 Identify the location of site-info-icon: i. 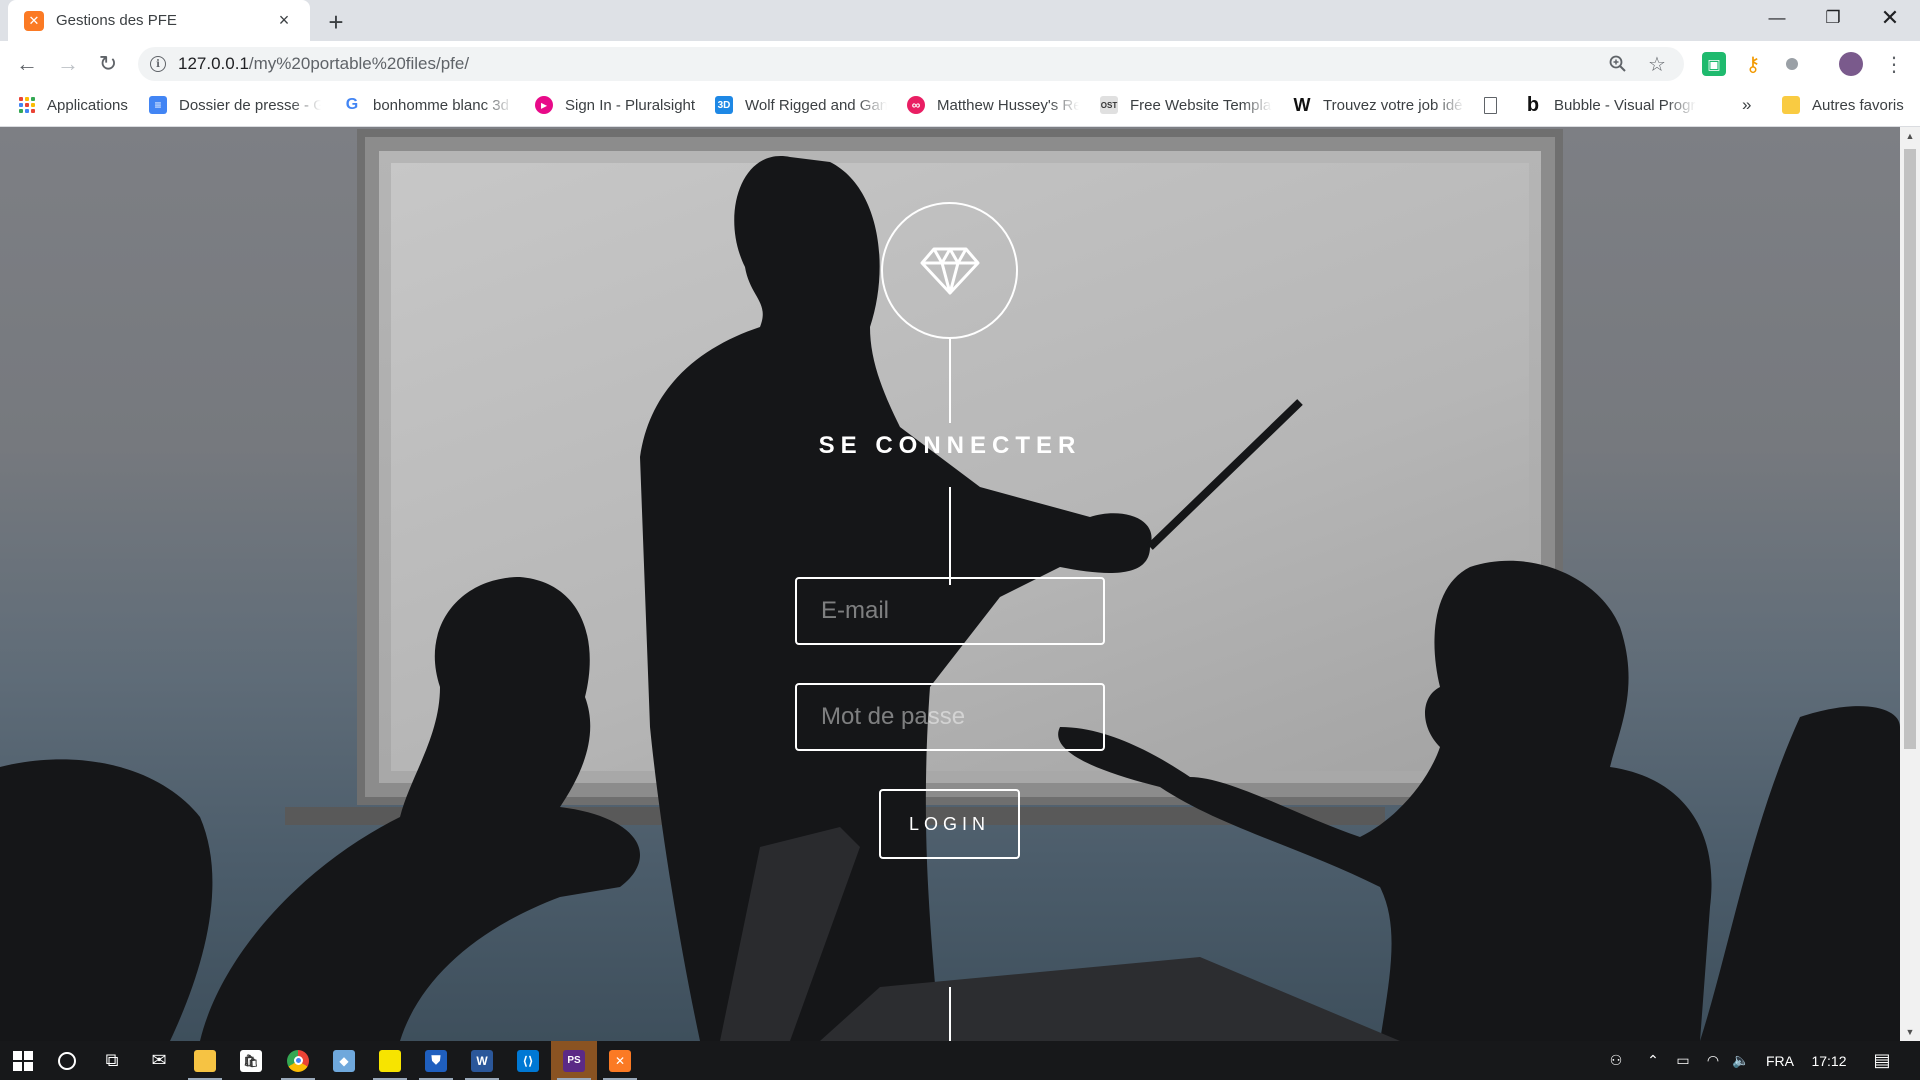
(158, 64).